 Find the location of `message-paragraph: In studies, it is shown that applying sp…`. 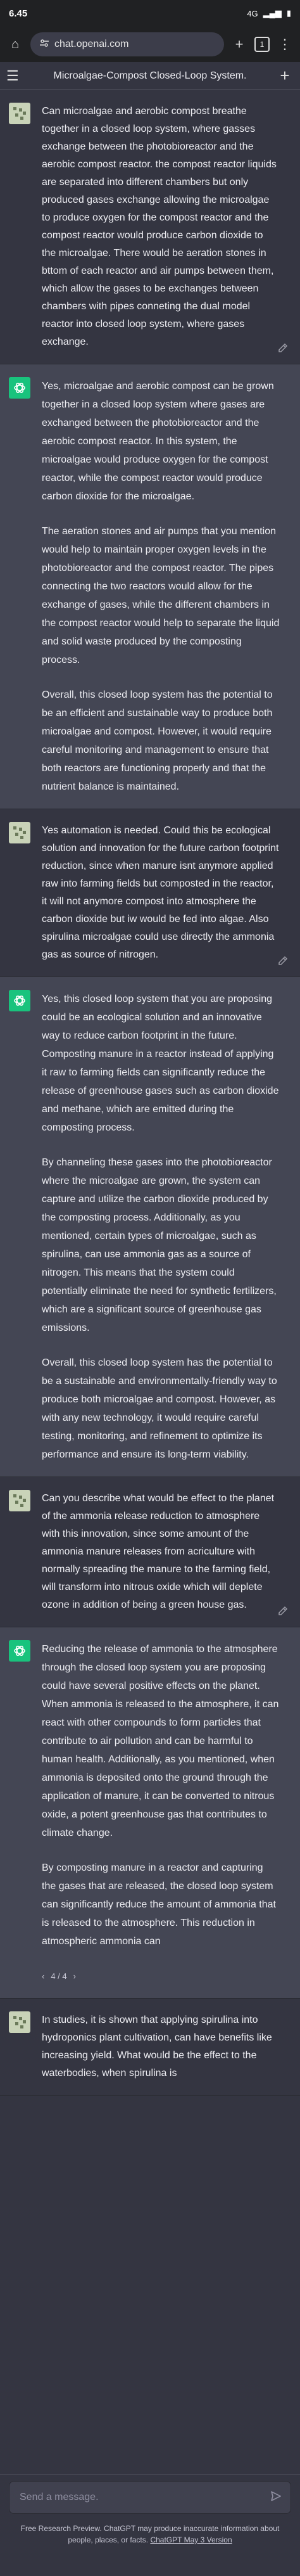

message-paragraph: In studies, it is shown that applying sp… is located at coordinates (157, 2047).